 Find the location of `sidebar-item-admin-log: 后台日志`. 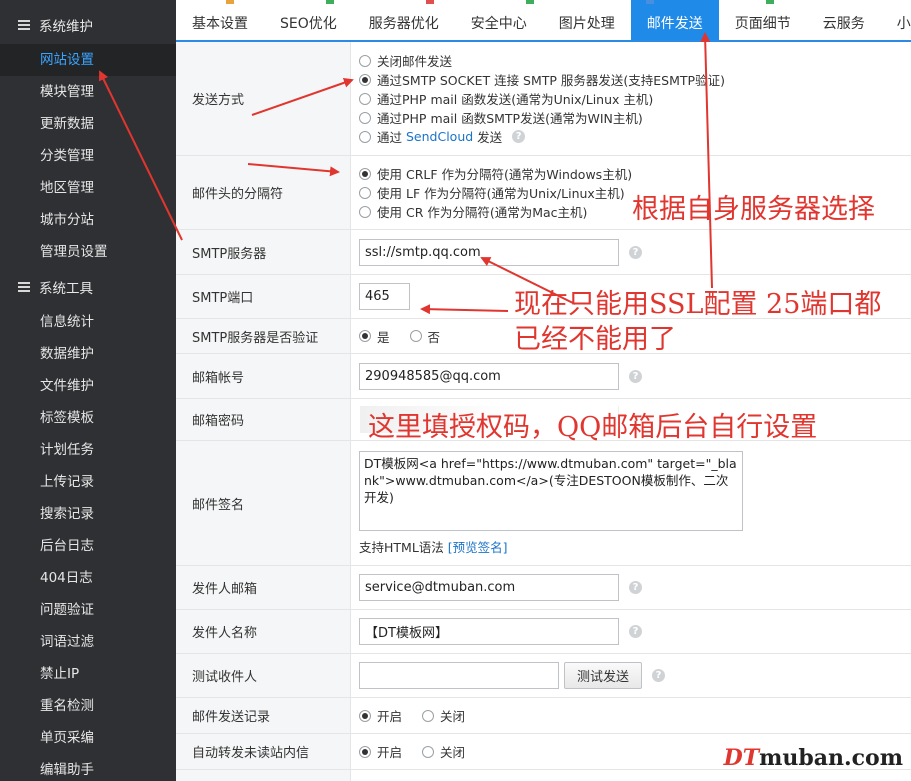

sidebar-item-admin-log: 后台日志 is located at coordinates (88, 546).